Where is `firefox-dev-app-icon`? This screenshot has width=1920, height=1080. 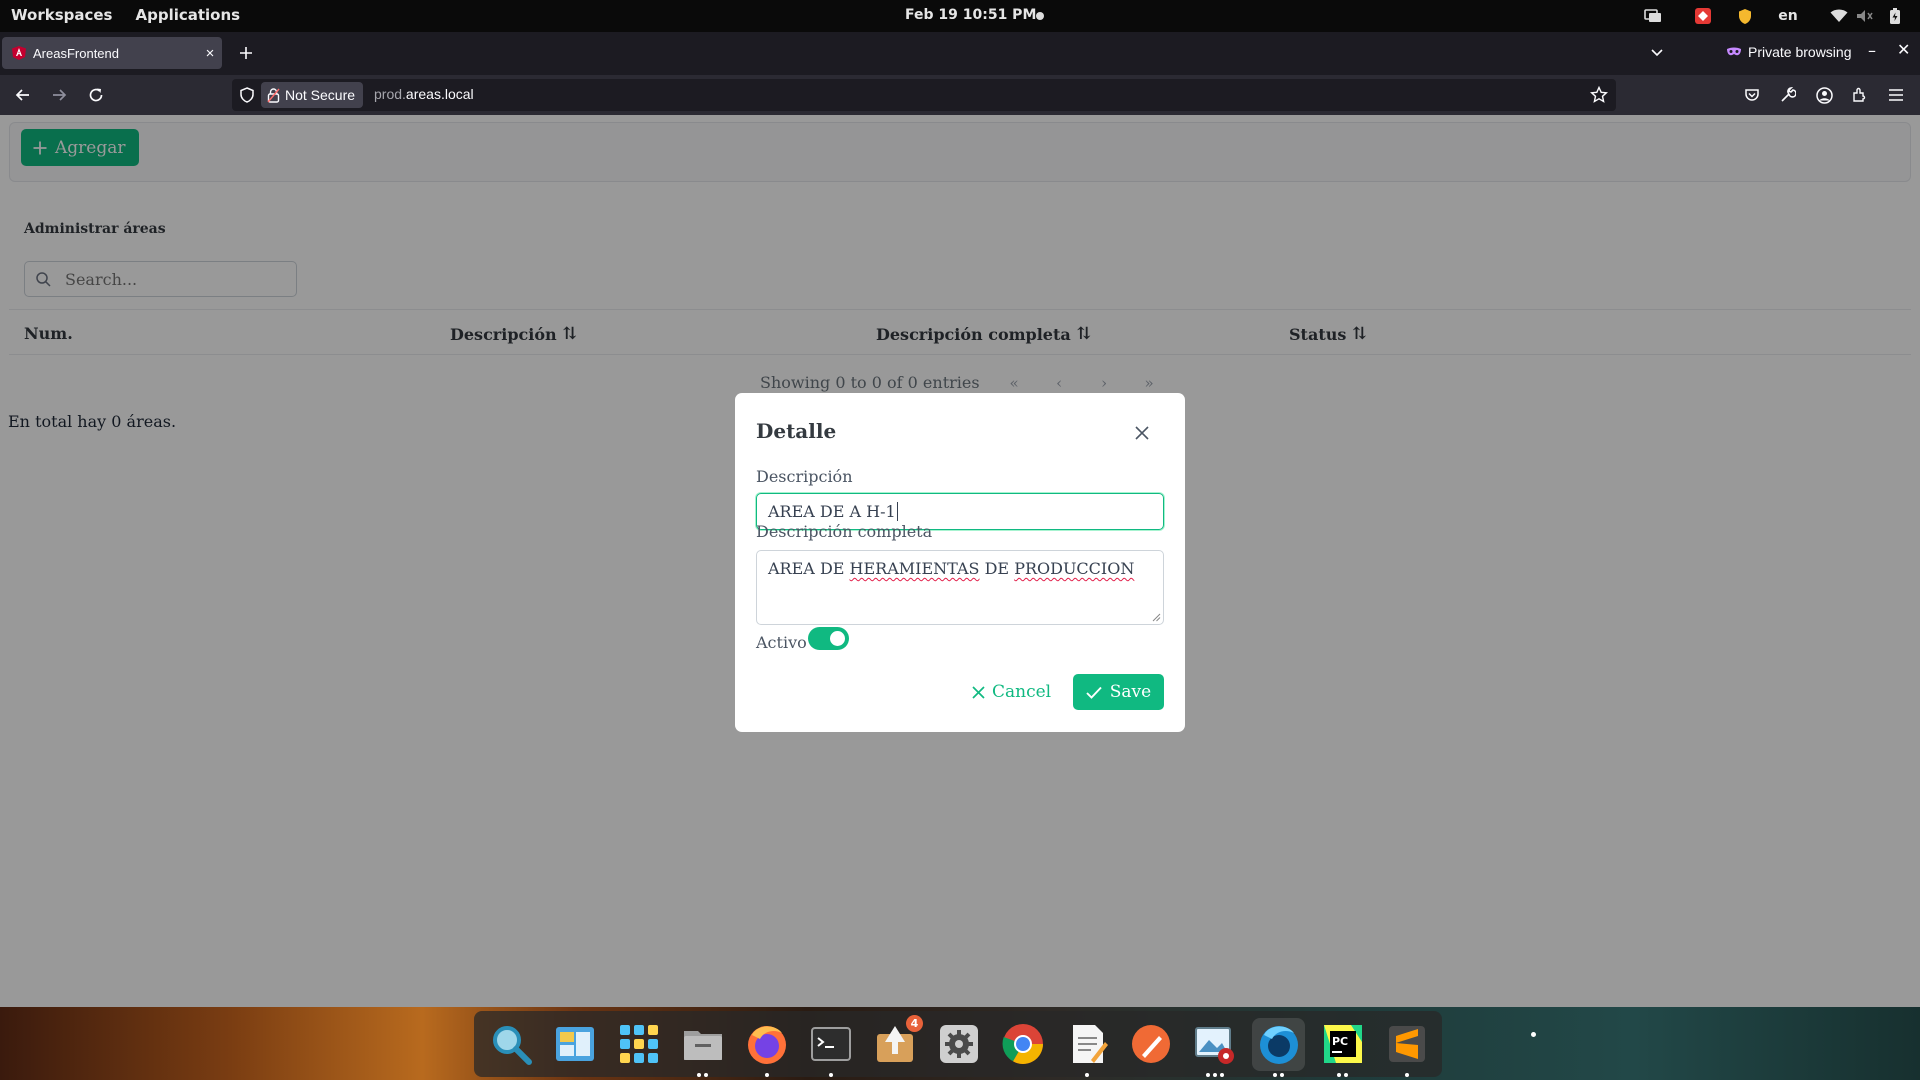 firefox-dev-app-icon is located at coordinates (1278, 1045).